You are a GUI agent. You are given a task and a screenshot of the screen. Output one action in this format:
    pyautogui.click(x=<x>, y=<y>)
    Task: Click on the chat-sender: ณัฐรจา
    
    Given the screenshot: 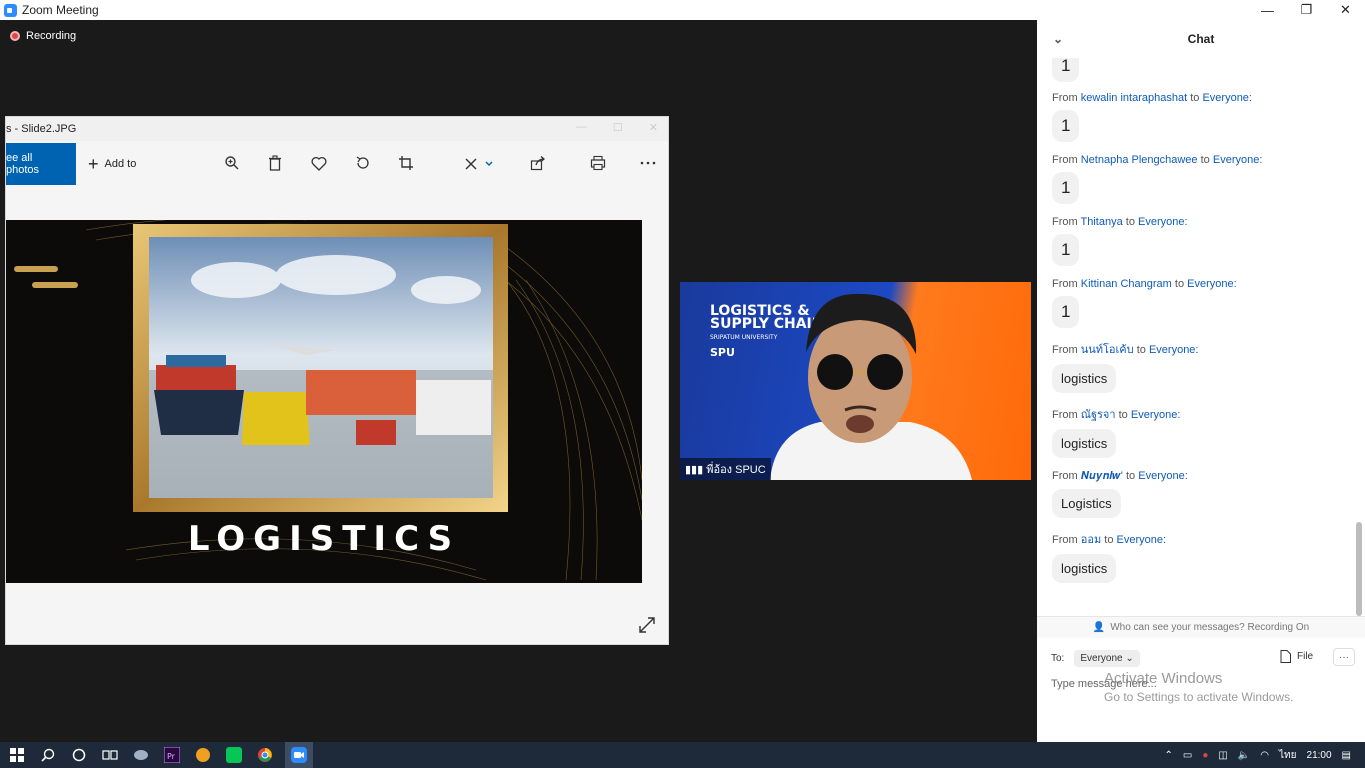 What is the action you would take?
    pyautogui.click(x=1098, y=415)
    